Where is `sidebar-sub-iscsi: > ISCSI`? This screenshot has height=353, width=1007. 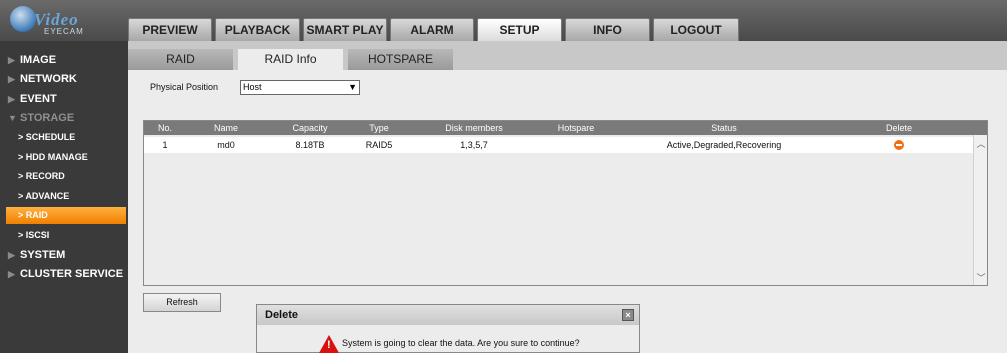
sidebar-sub-iscsi: > ISCSI is located at coordinates (66, 235).